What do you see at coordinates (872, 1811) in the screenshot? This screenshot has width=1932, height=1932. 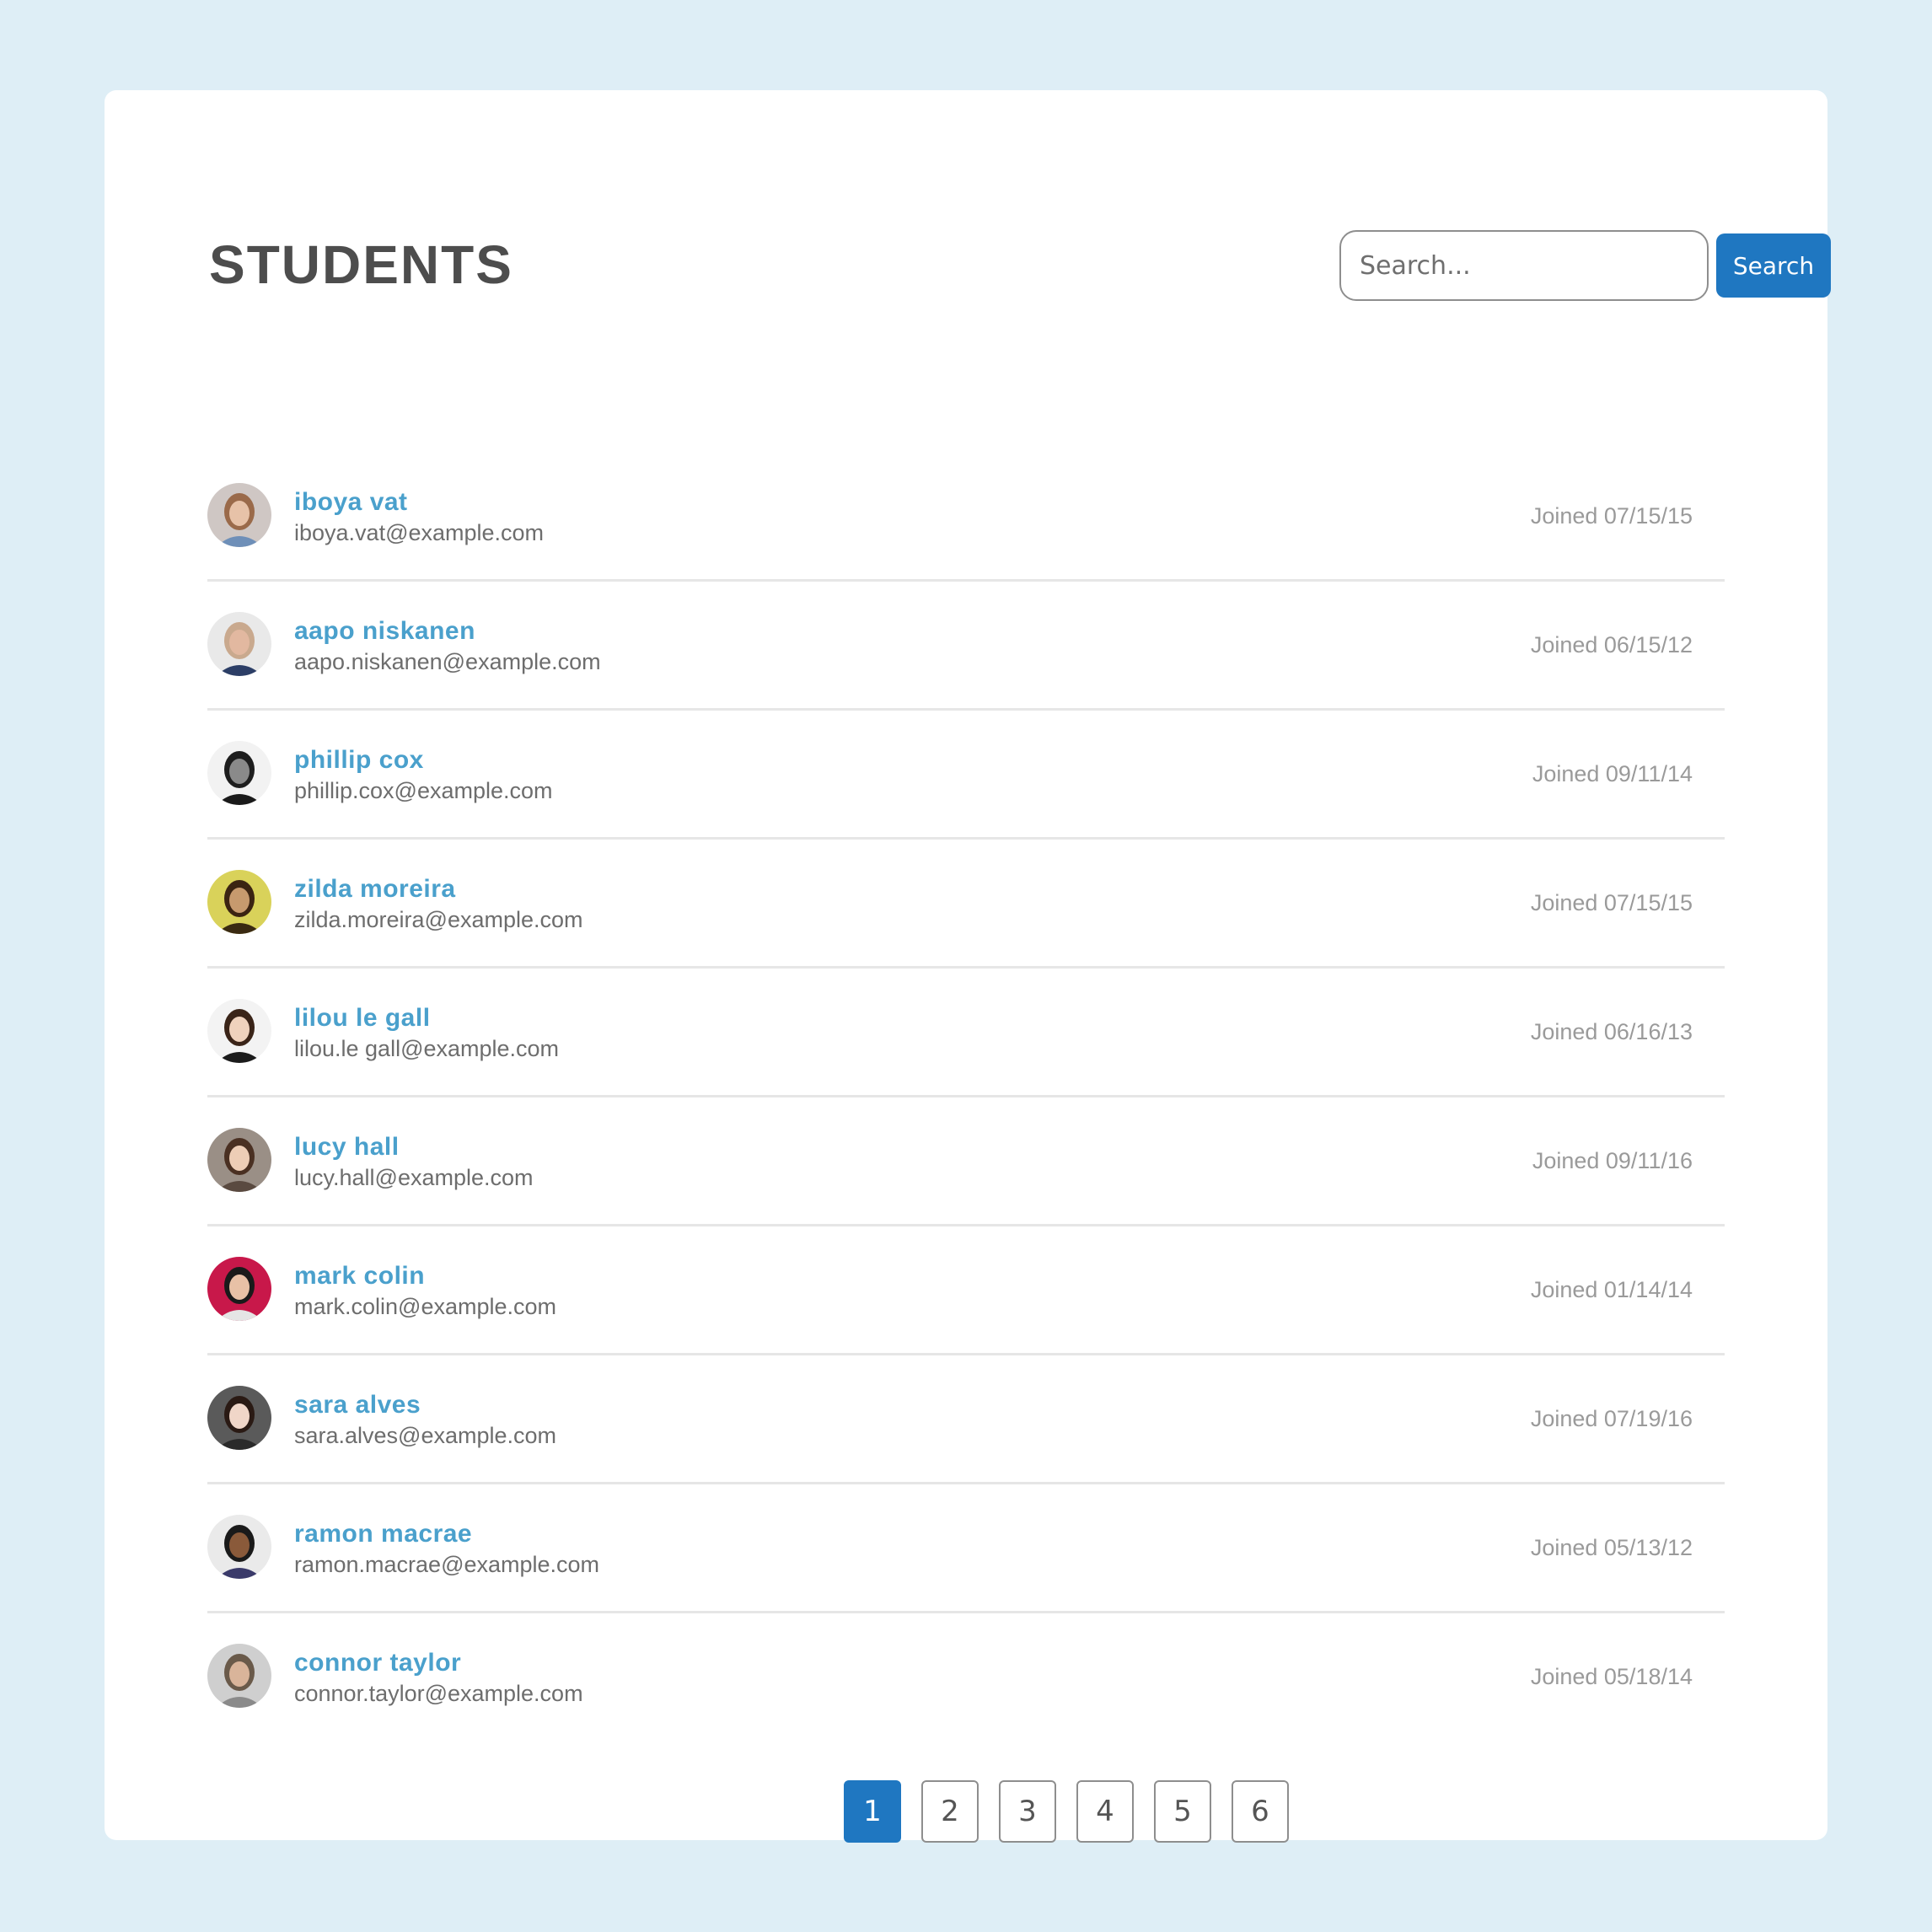 I see `page-button-1: 1` at bounding box center [872, 1811].